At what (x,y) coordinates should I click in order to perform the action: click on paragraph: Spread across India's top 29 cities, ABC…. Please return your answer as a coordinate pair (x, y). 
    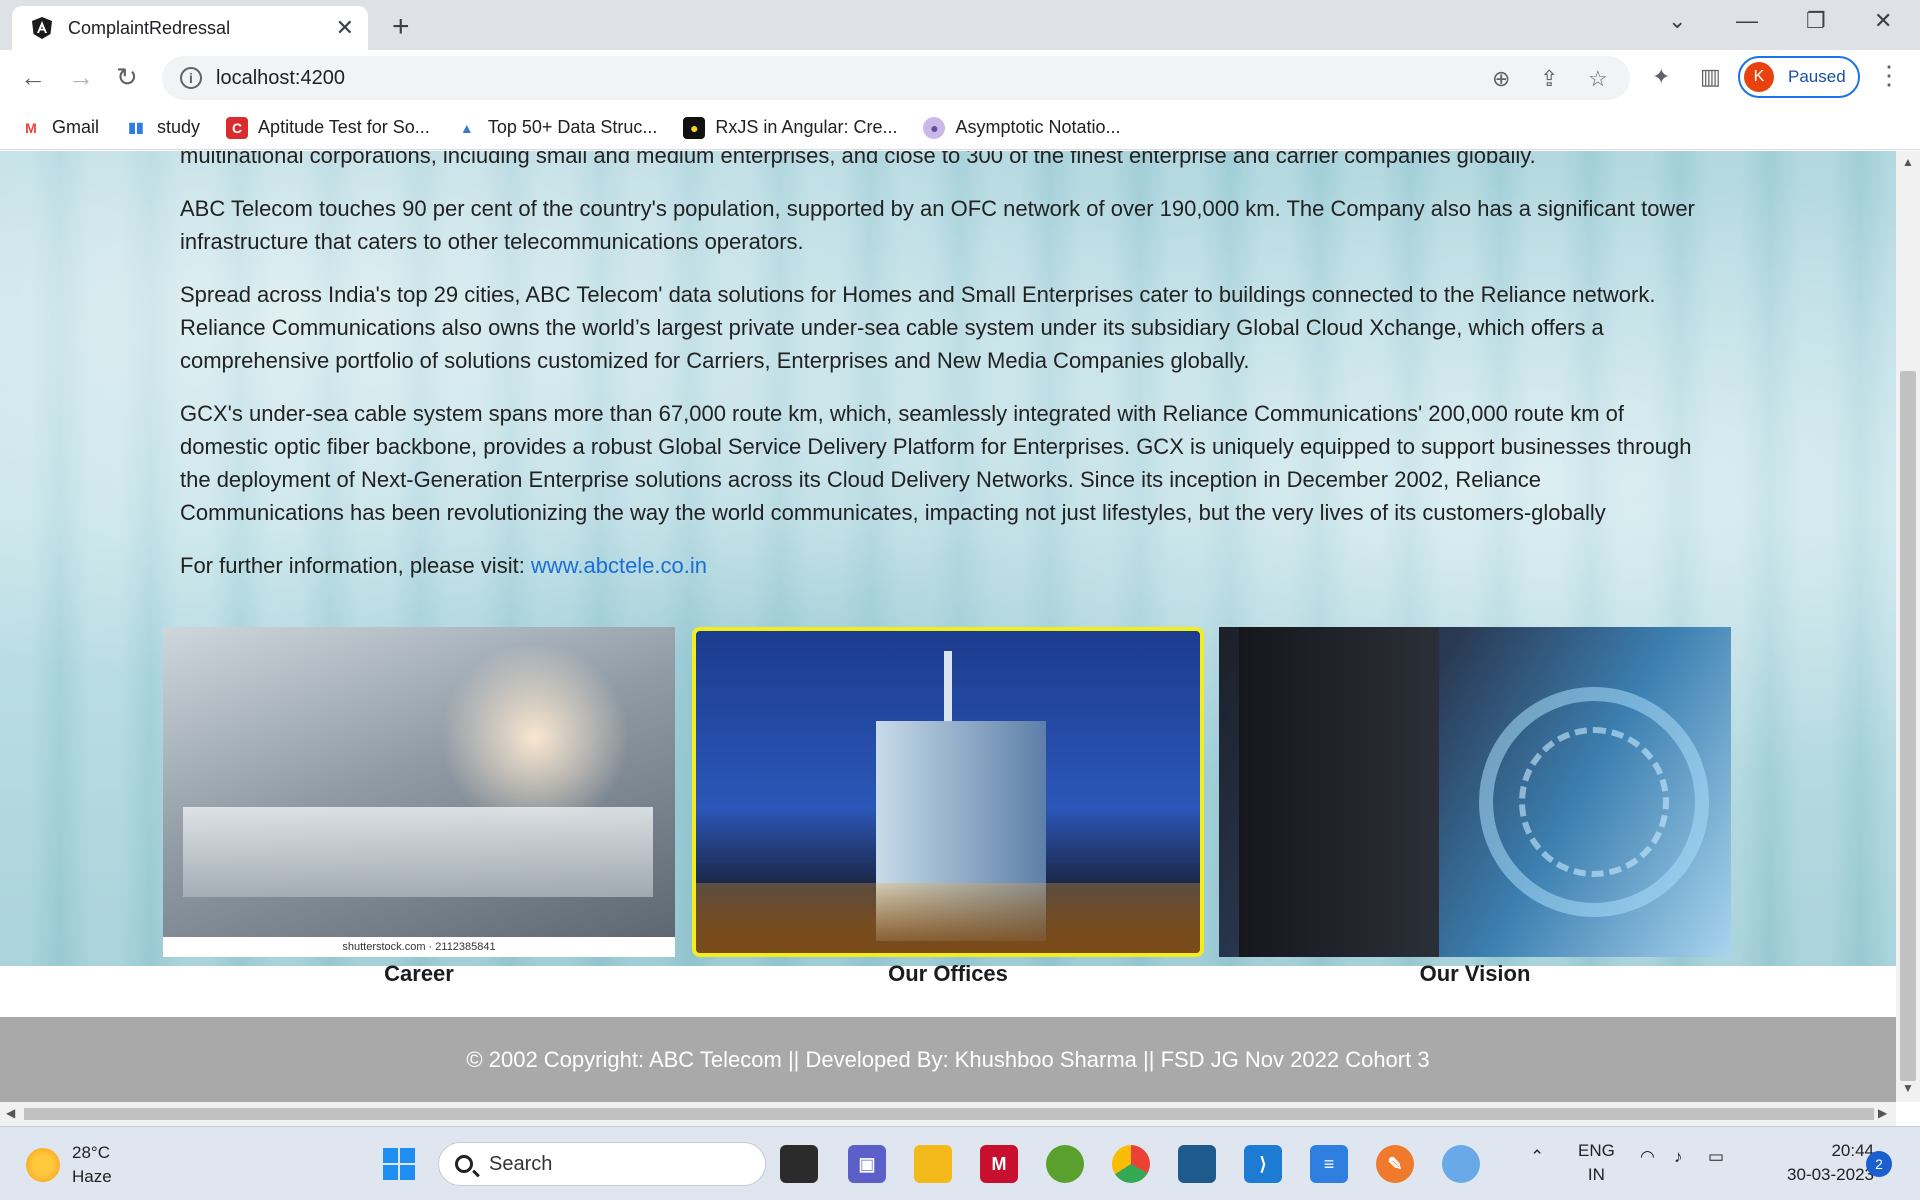
    Looking at the image, I should click on (918, 327).